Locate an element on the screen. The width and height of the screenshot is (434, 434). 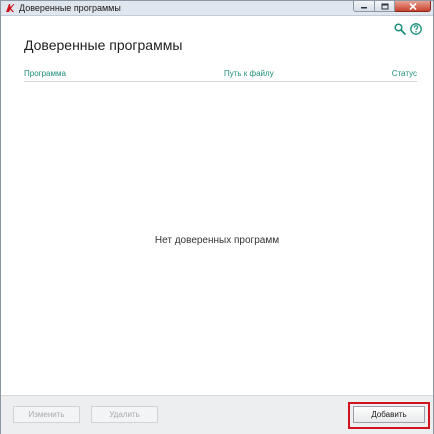
column-file-path: Путь к файлу is located at coordinates (249, 73).